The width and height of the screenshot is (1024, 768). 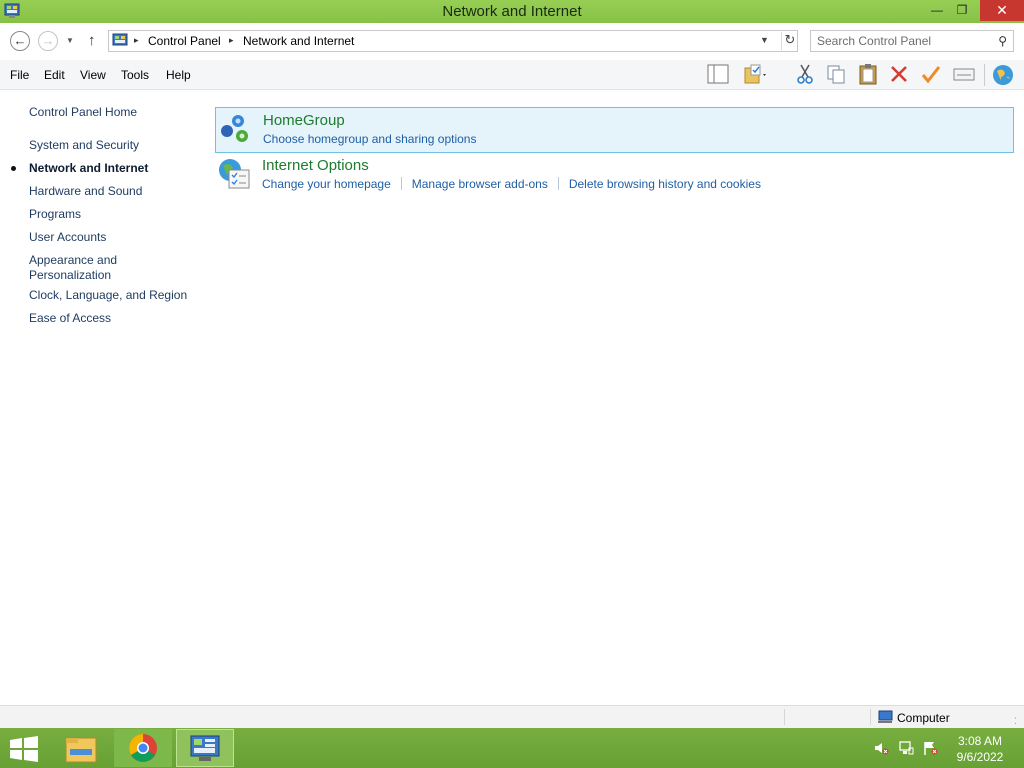 What do you see at coordinates (984, 75) in the screenshot?
I see `toolbar-separator` at bounding box center [984, 75].